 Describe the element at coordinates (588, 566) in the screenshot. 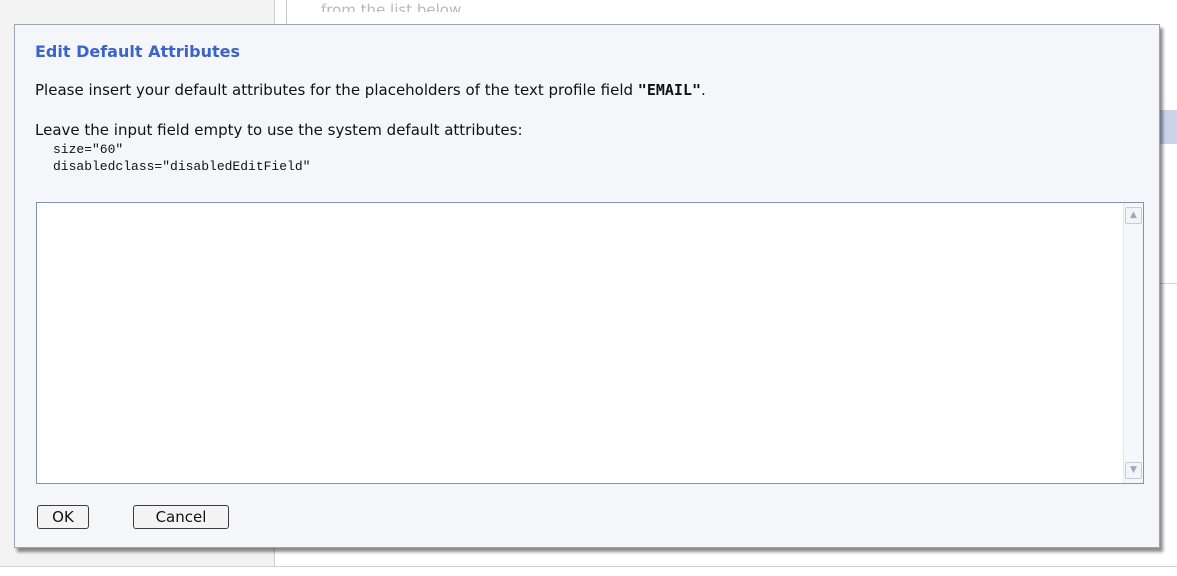

I see `background-bottom-line` at that location.